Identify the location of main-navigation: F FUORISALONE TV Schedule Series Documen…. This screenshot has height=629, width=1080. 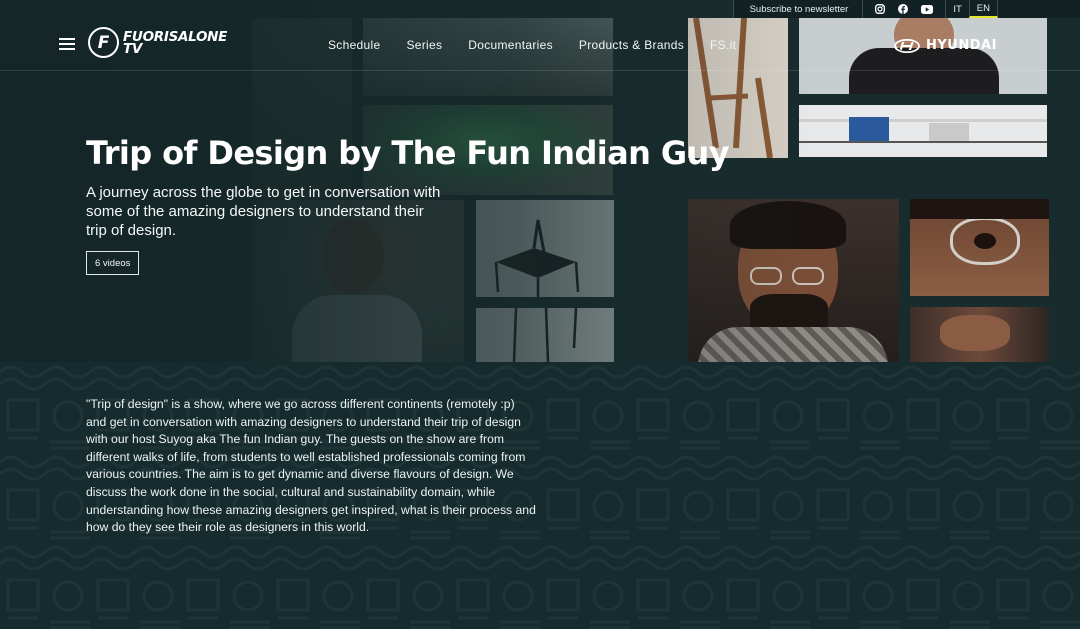
(540, 44).